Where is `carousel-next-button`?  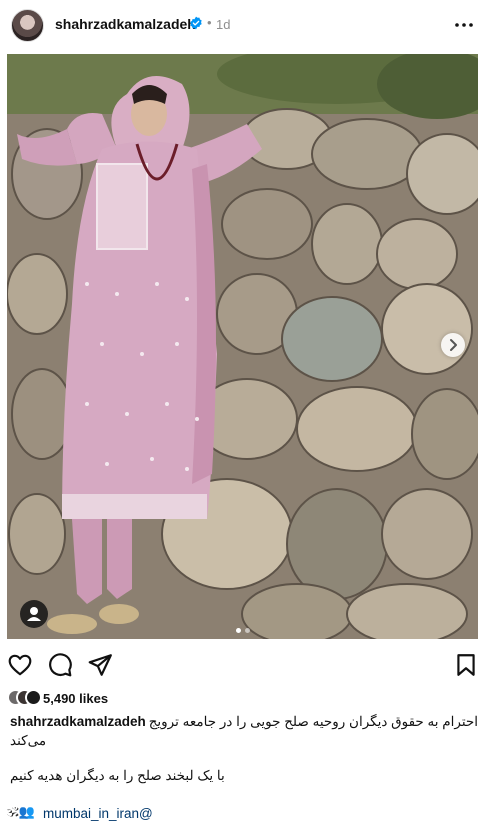
carousel-next-button is located at coordinates (453, 345).